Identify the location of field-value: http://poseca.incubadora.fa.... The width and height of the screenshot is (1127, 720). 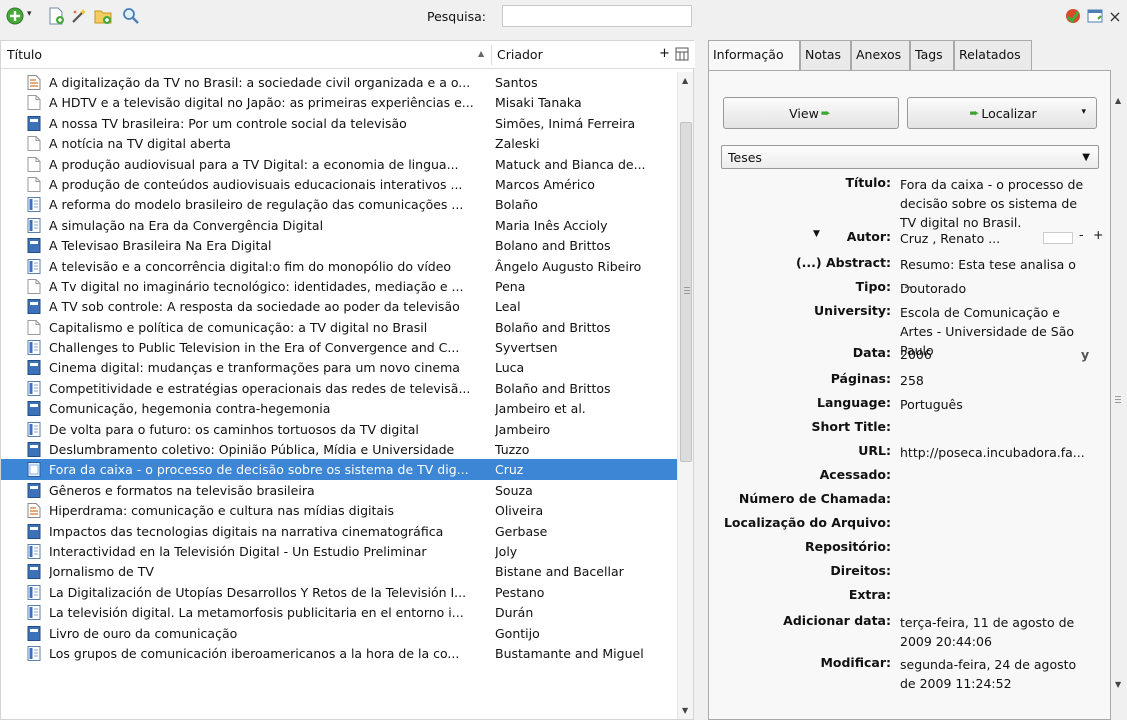
(995, 452).